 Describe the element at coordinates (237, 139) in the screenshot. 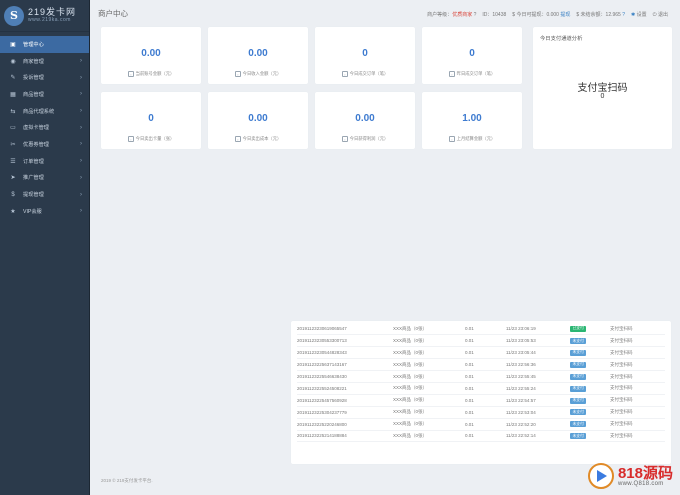

I see `coins-icon: ▫` at that location.